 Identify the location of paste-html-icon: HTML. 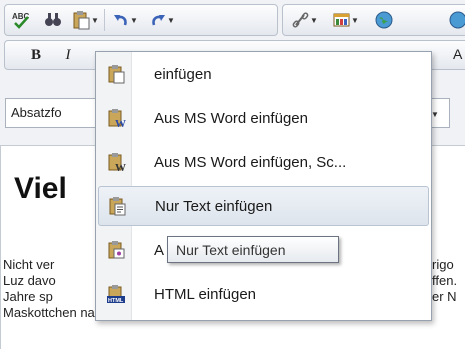
(116, 294).